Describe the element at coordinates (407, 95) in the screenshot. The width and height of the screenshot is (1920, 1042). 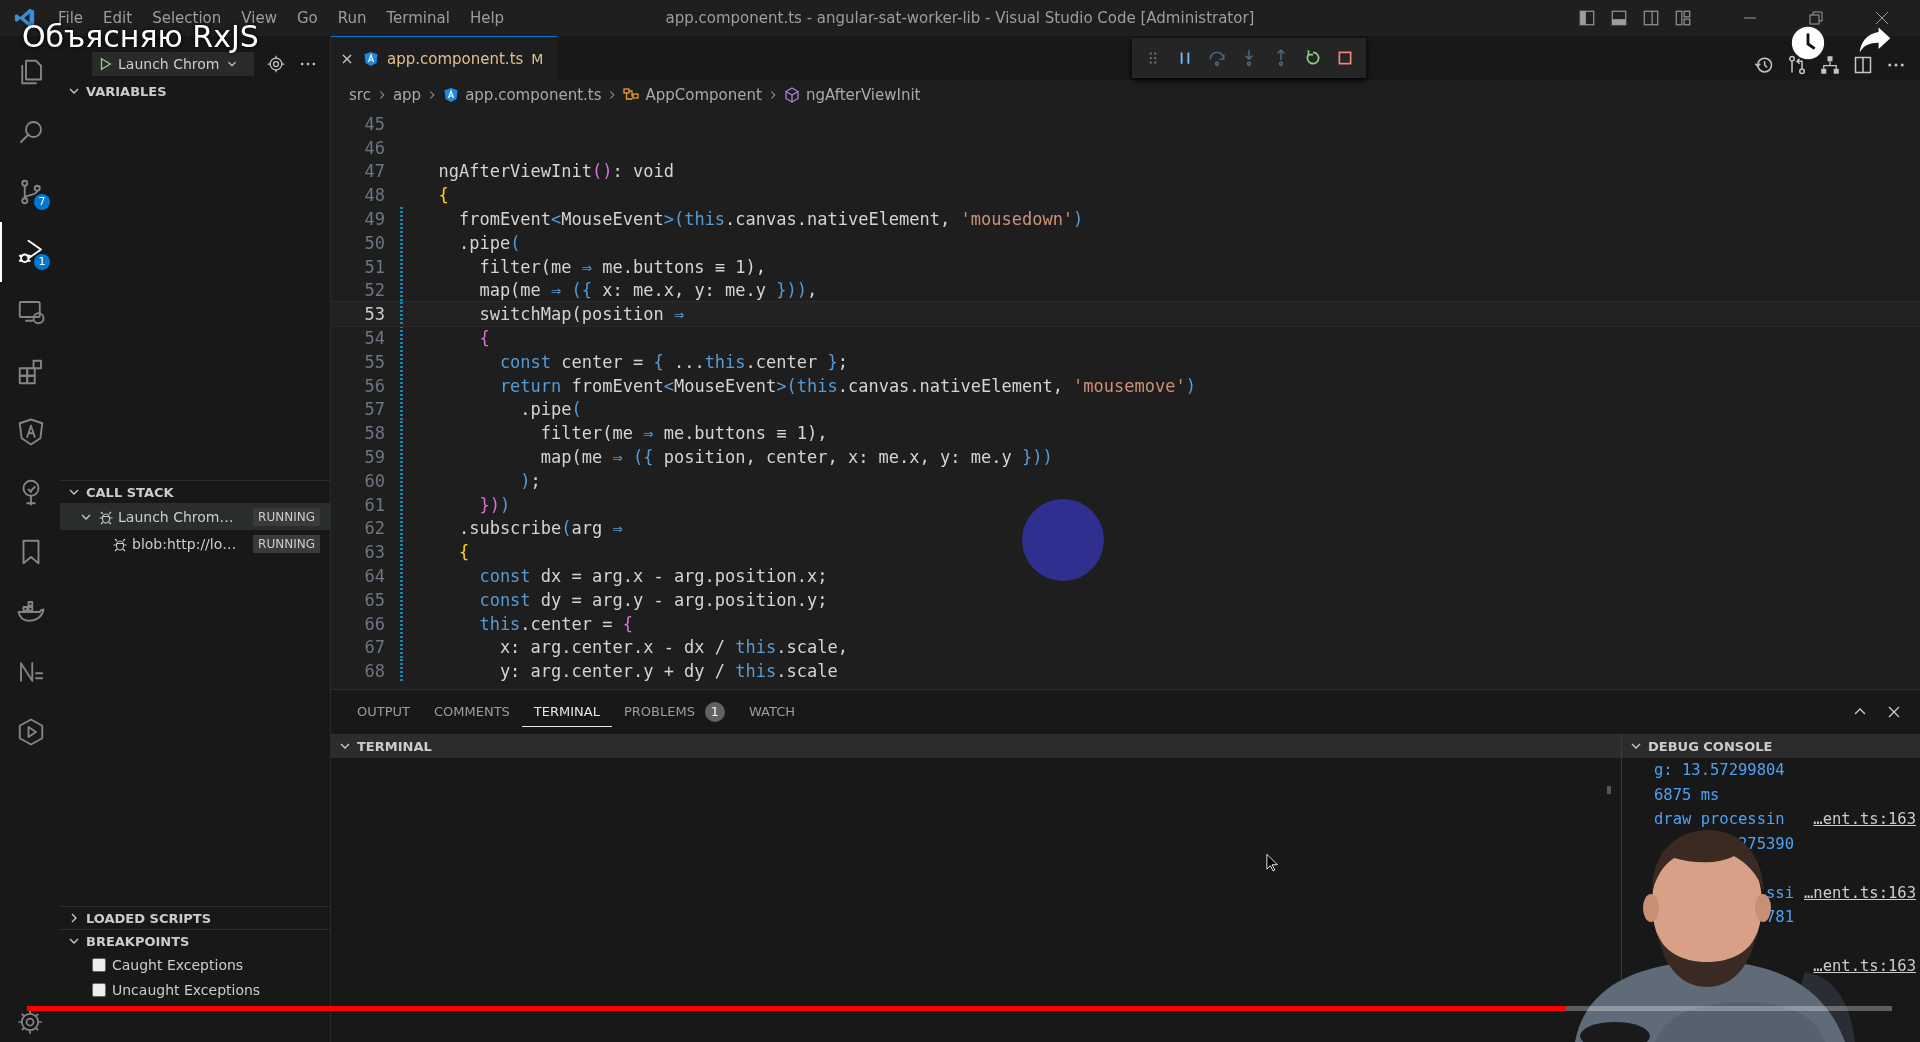
I see `breadcrumb-item: app` at that location.